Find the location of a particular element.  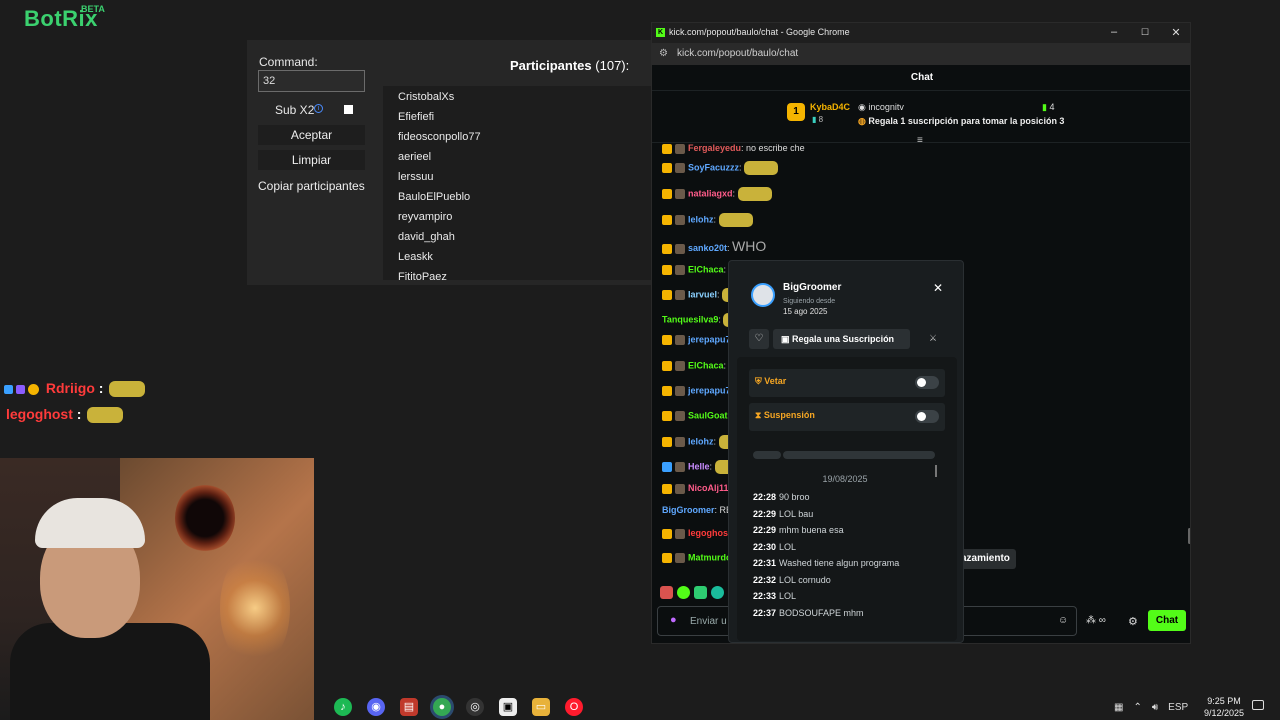

participants-title: Participantes (107): is located at coordinates (569, 65).